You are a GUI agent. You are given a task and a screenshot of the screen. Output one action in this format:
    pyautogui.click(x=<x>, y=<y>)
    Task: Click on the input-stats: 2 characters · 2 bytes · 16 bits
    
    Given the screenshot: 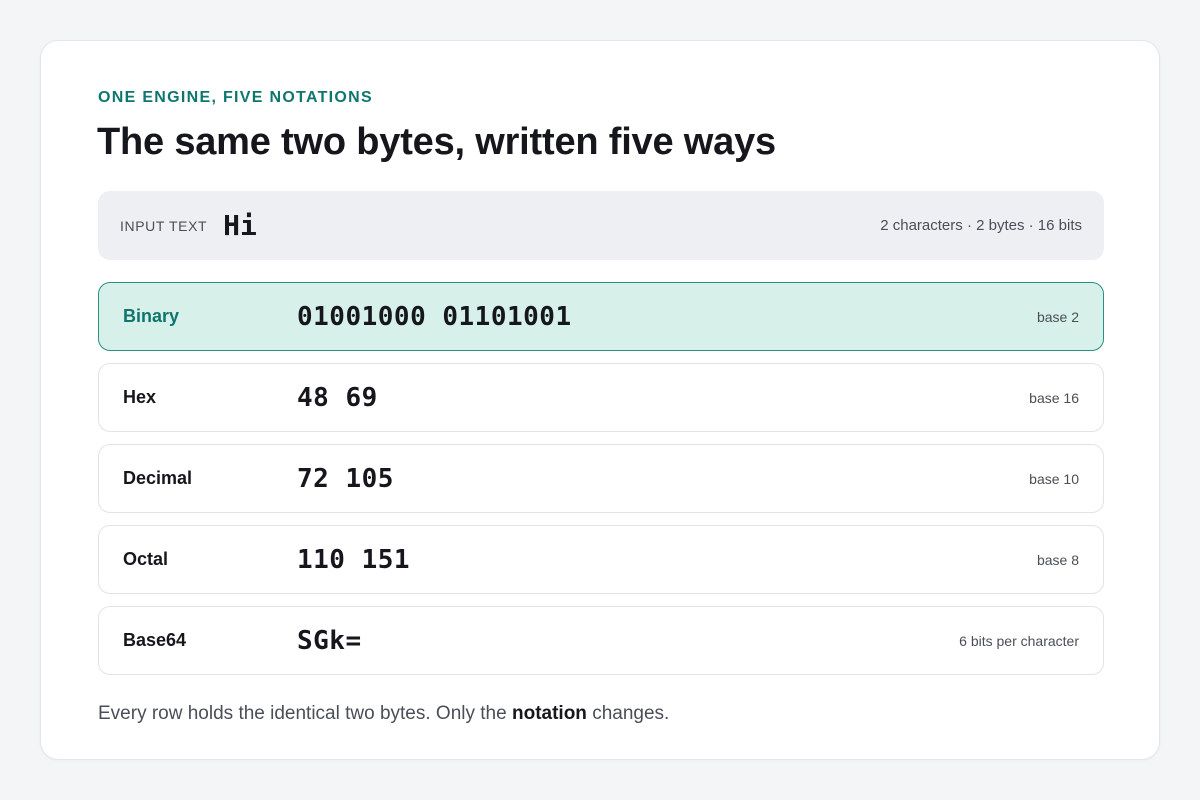 What is the action you would take?
    pyautogui.click(x=981, y=225)
    